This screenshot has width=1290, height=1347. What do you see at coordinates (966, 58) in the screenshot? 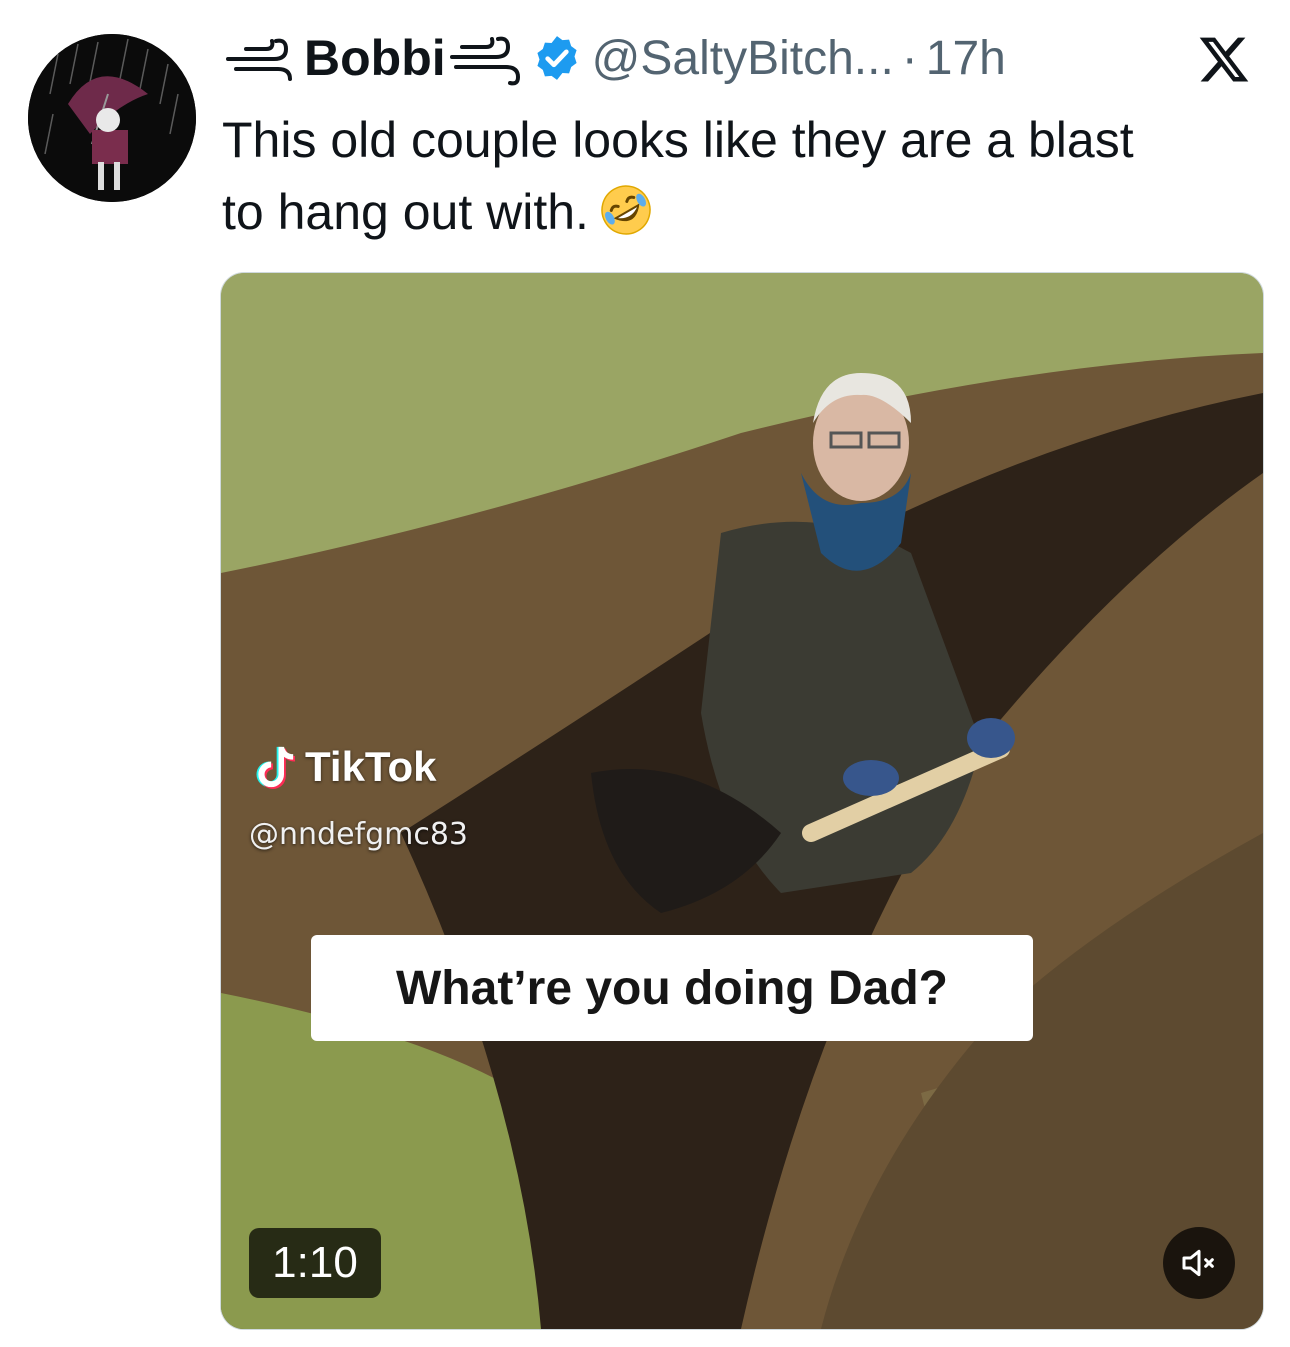
I see `timestamp: 17h` at bounding box center [966, 58].